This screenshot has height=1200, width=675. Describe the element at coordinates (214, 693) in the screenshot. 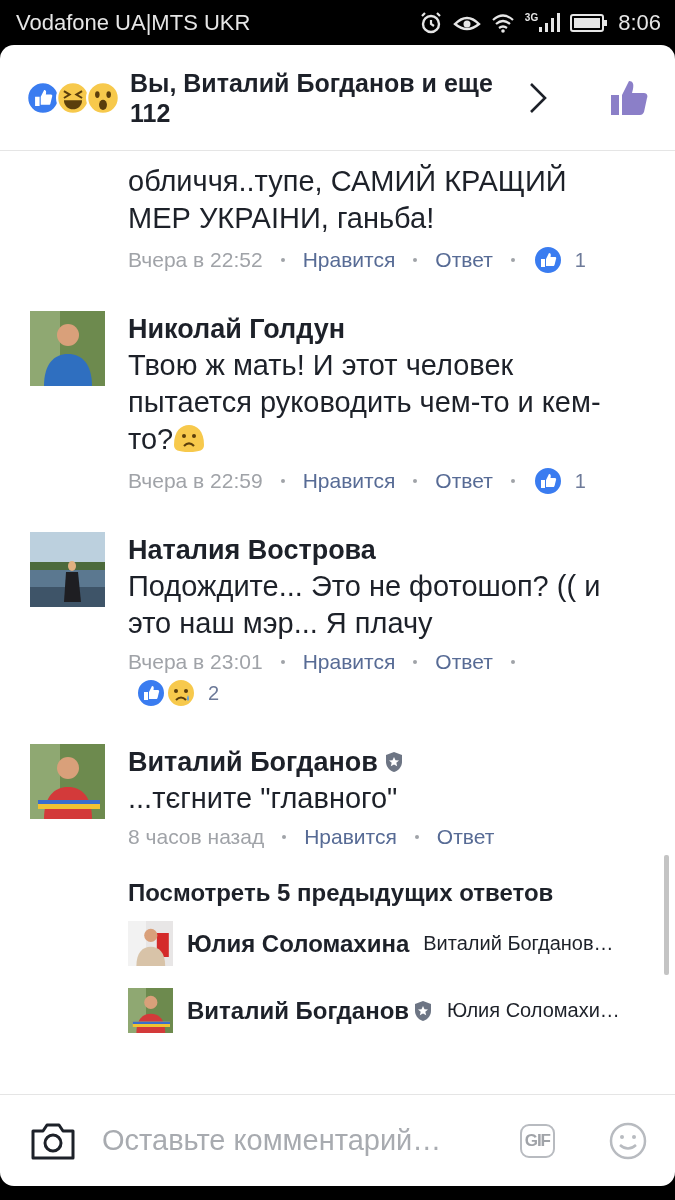

I see `reaction-count: 2` at that location.